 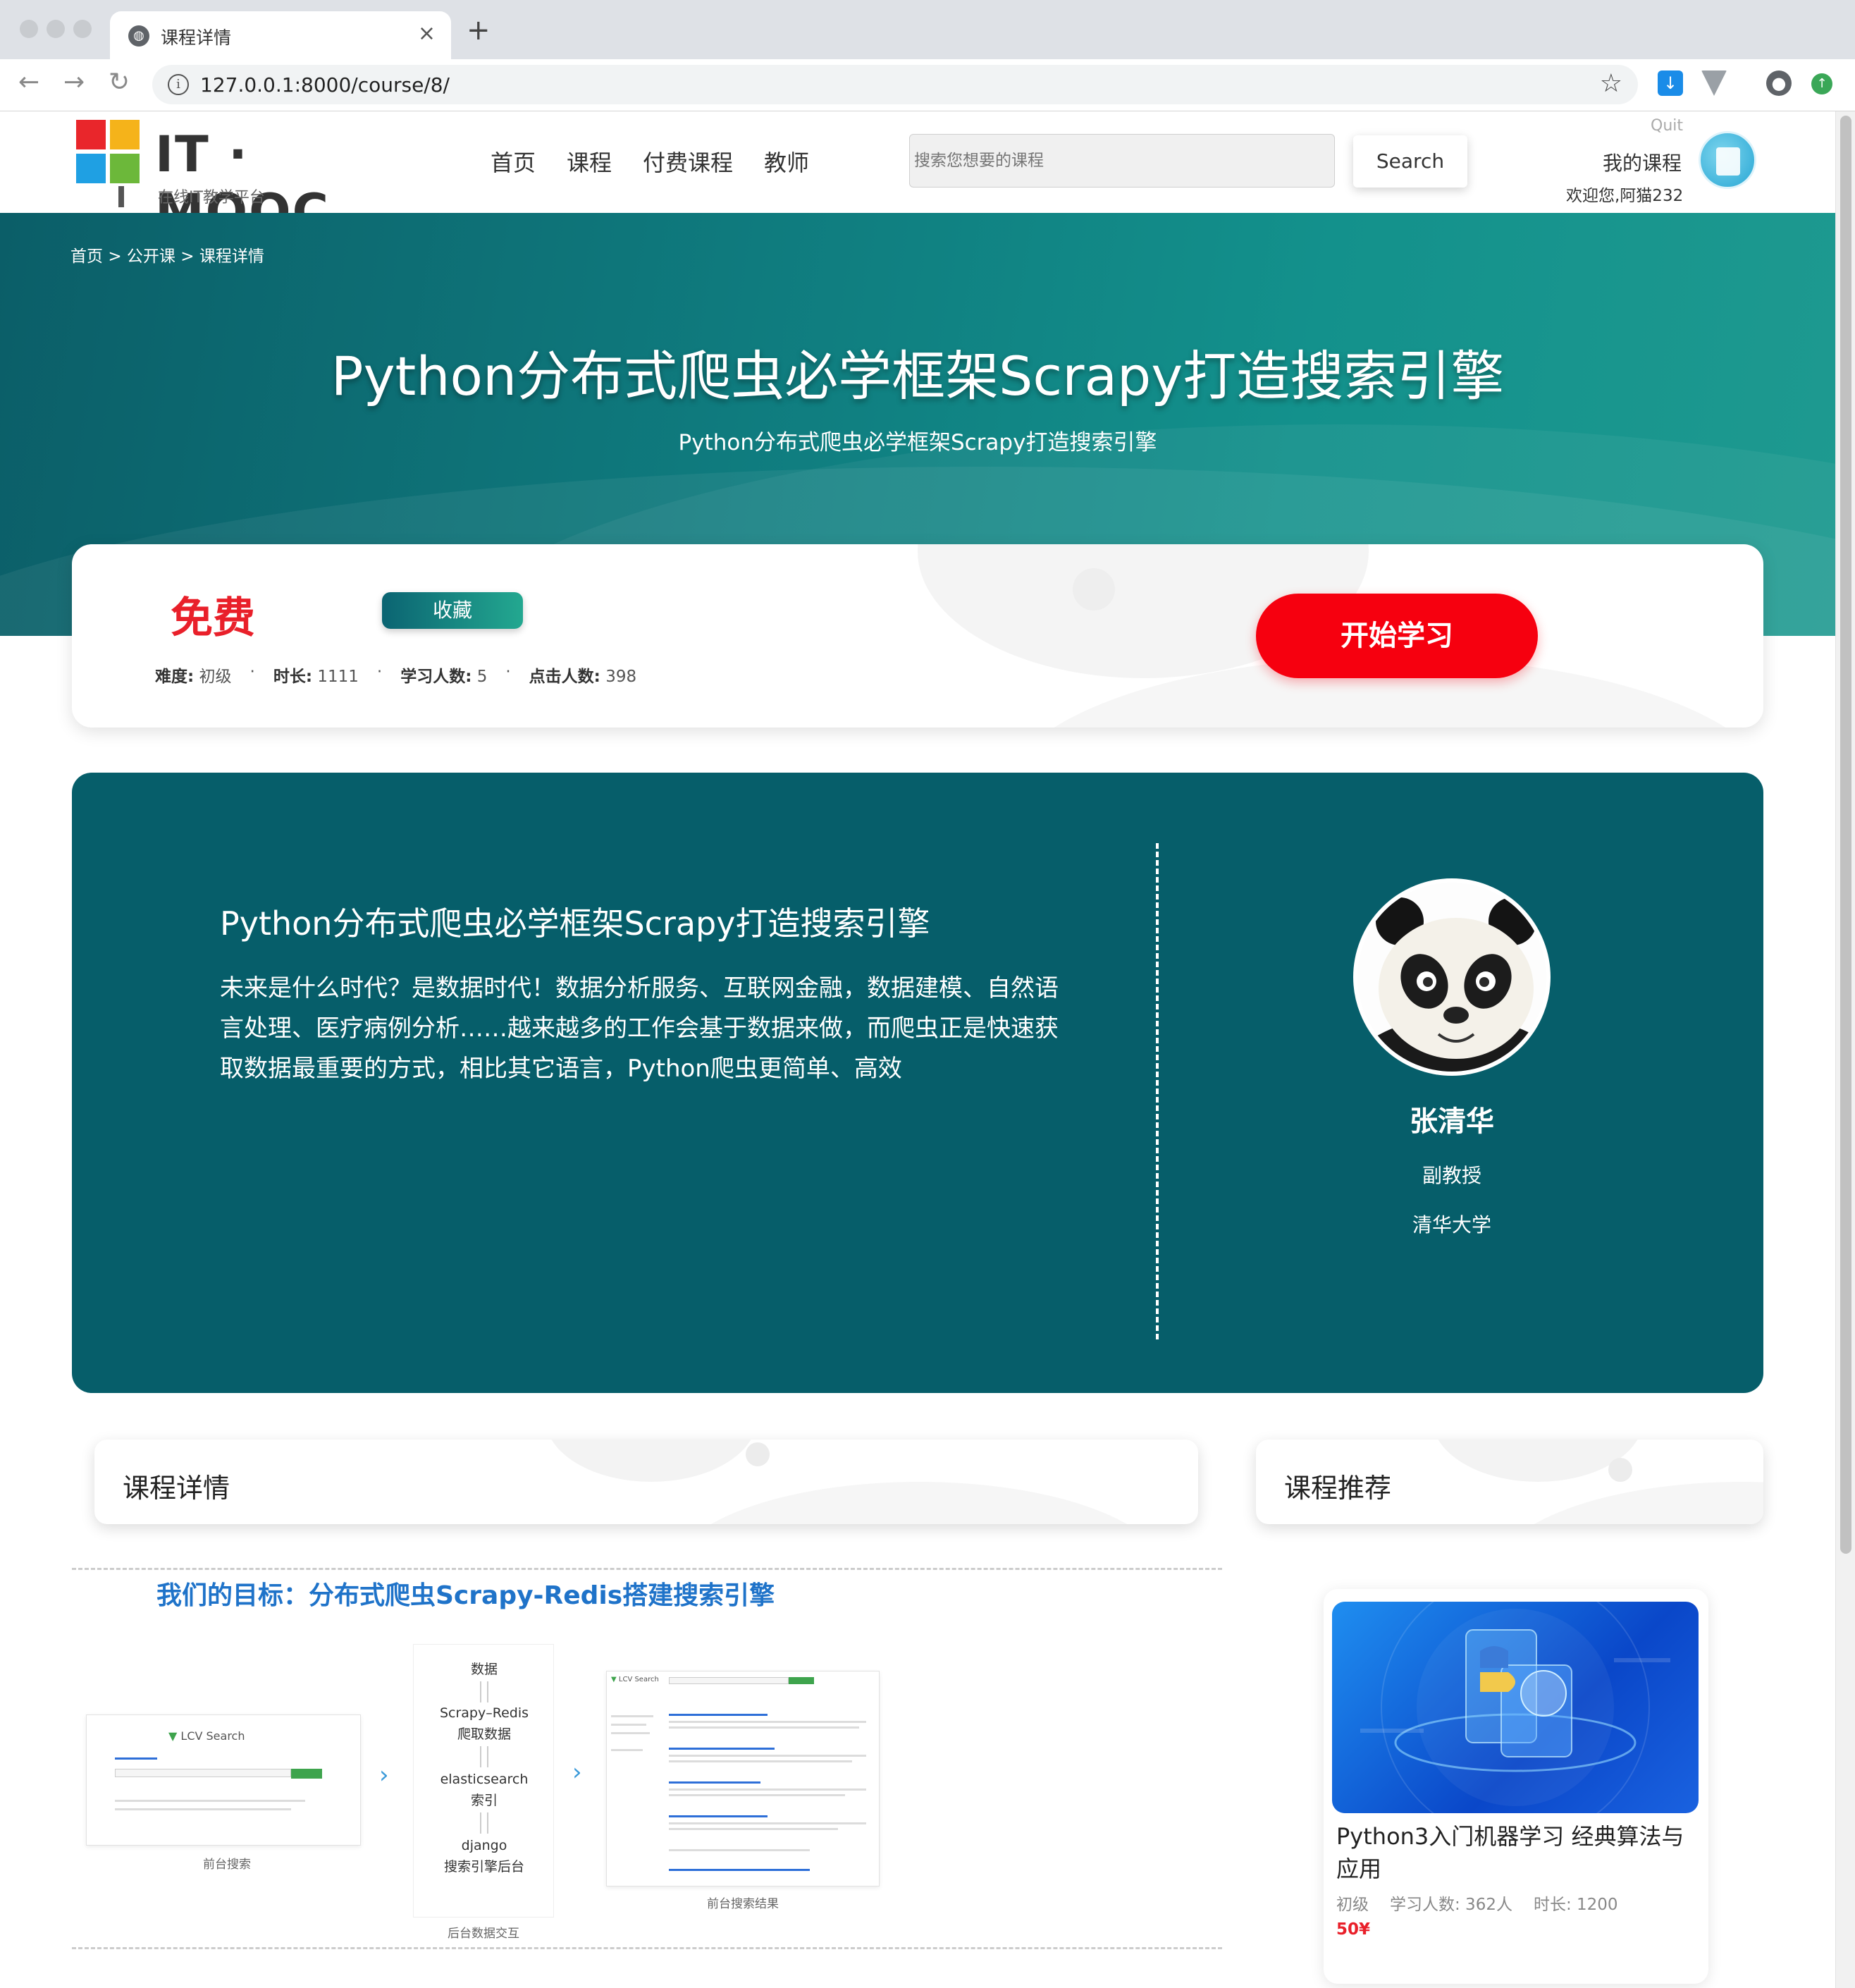 I want to click on recommended-course-cover, so click(x=1515, y=1708).